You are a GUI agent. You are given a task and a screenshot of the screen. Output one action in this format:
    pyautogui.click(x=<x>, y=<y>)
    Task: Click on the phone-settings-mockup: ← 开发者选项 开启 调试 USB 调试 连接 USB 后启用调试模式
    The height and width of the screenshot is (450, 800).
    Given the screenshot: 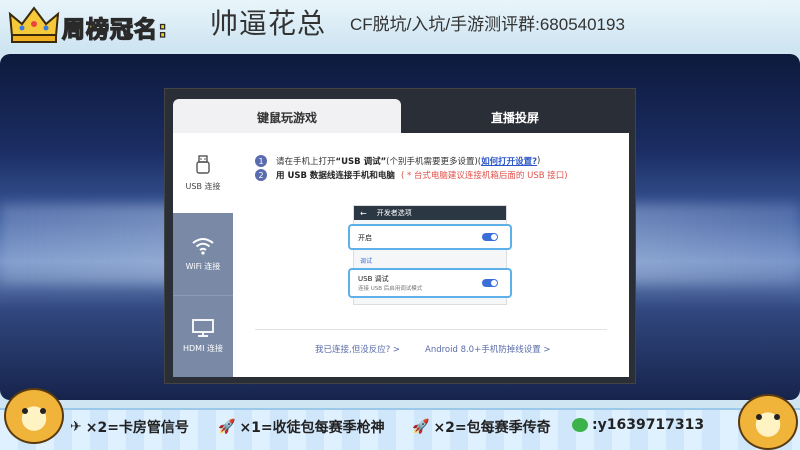 What is the action you would take?
    pyautogui.click(x=430, y=255)
    